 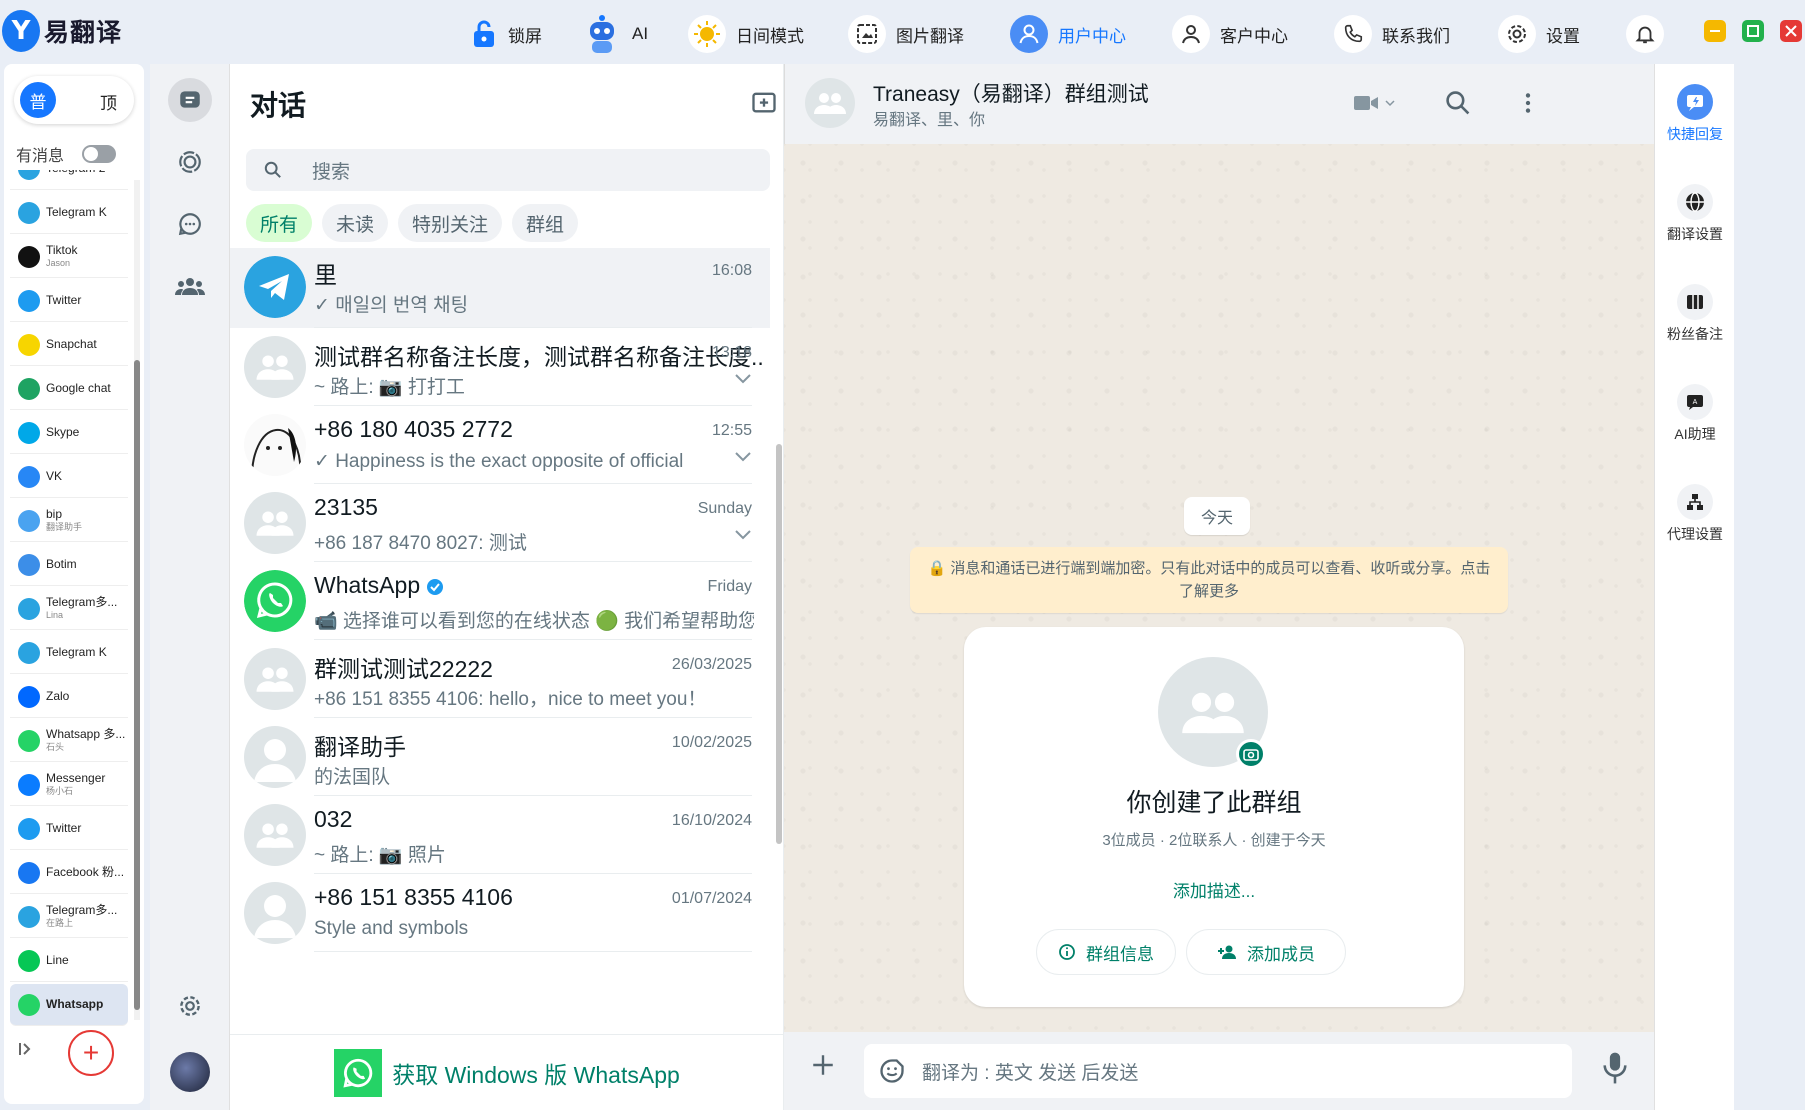 What do you see at coordinates (69, 477) in the screenshot?
I see `sidebar-app-item: VK` at bounding box center [69, 477].